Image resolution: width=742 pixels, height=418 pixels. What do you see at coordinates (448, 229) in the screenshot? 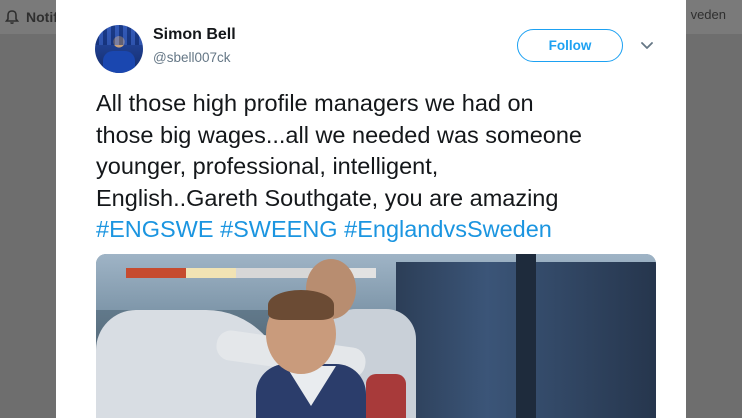
I see `hashtag-link: #EnglandvsSweden` at bounding box center [448, 229].